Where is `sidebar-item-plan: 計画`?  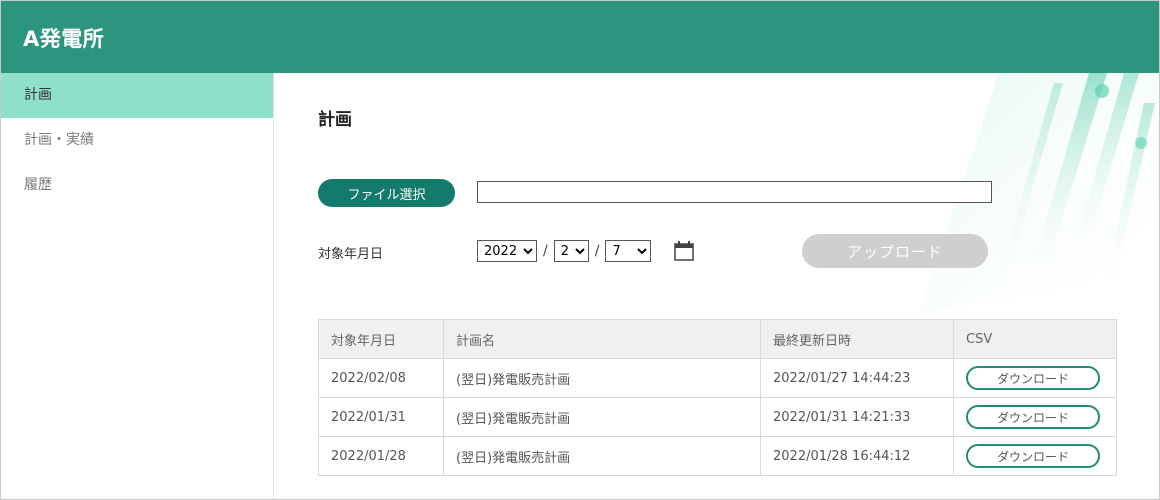
sidebar-item-plan: 計画 is located at coordinates (137, 95).